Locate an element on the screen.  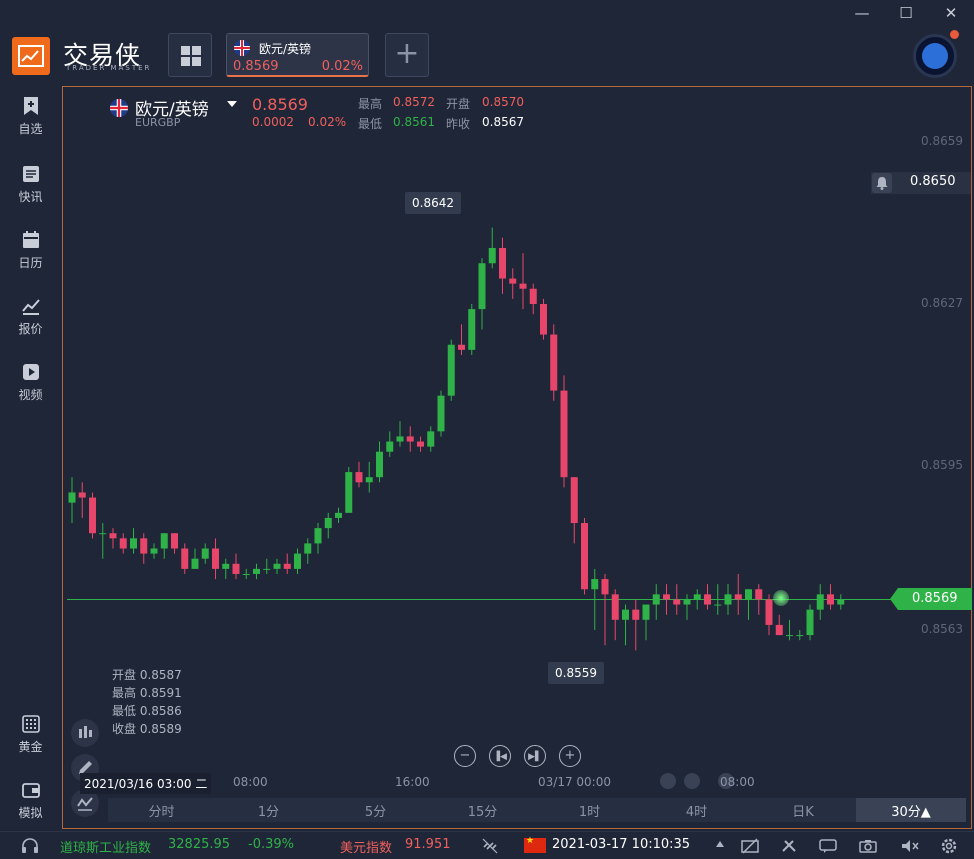
candle-type-button is located at coordinates (85, 733).